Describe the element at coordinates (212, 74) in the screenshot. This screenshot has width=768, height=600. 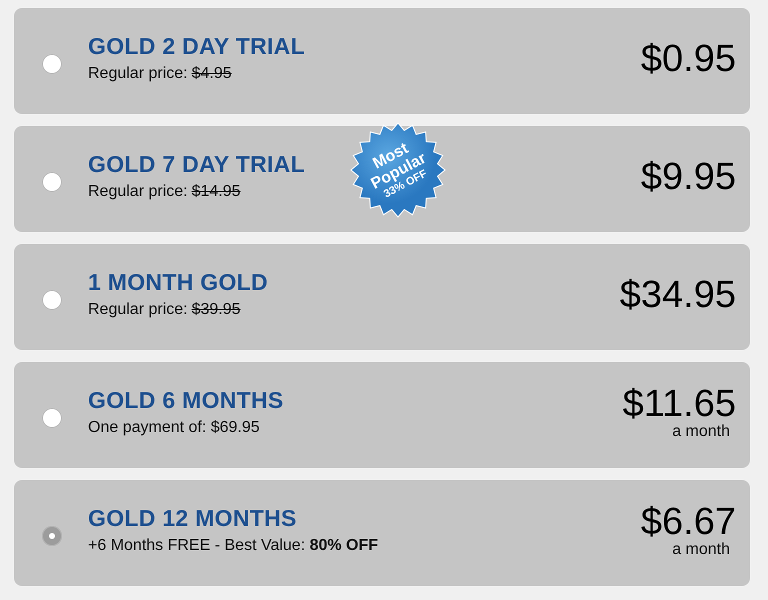
I see `old-price: $4.95` at that location.